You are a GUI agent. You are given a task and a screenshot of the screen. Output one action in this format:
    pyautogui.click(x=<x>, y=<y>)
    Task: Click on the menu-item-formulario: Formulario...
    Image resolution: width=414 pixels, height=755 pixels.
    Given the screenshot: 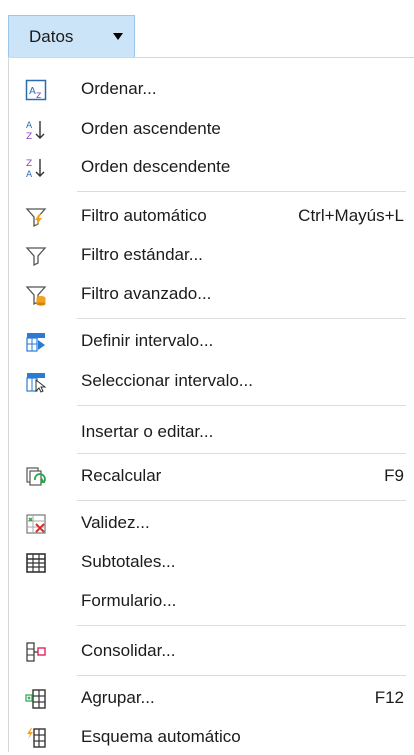 What is the action you would take?
    pyautogui.click(x=211, y=601)
    